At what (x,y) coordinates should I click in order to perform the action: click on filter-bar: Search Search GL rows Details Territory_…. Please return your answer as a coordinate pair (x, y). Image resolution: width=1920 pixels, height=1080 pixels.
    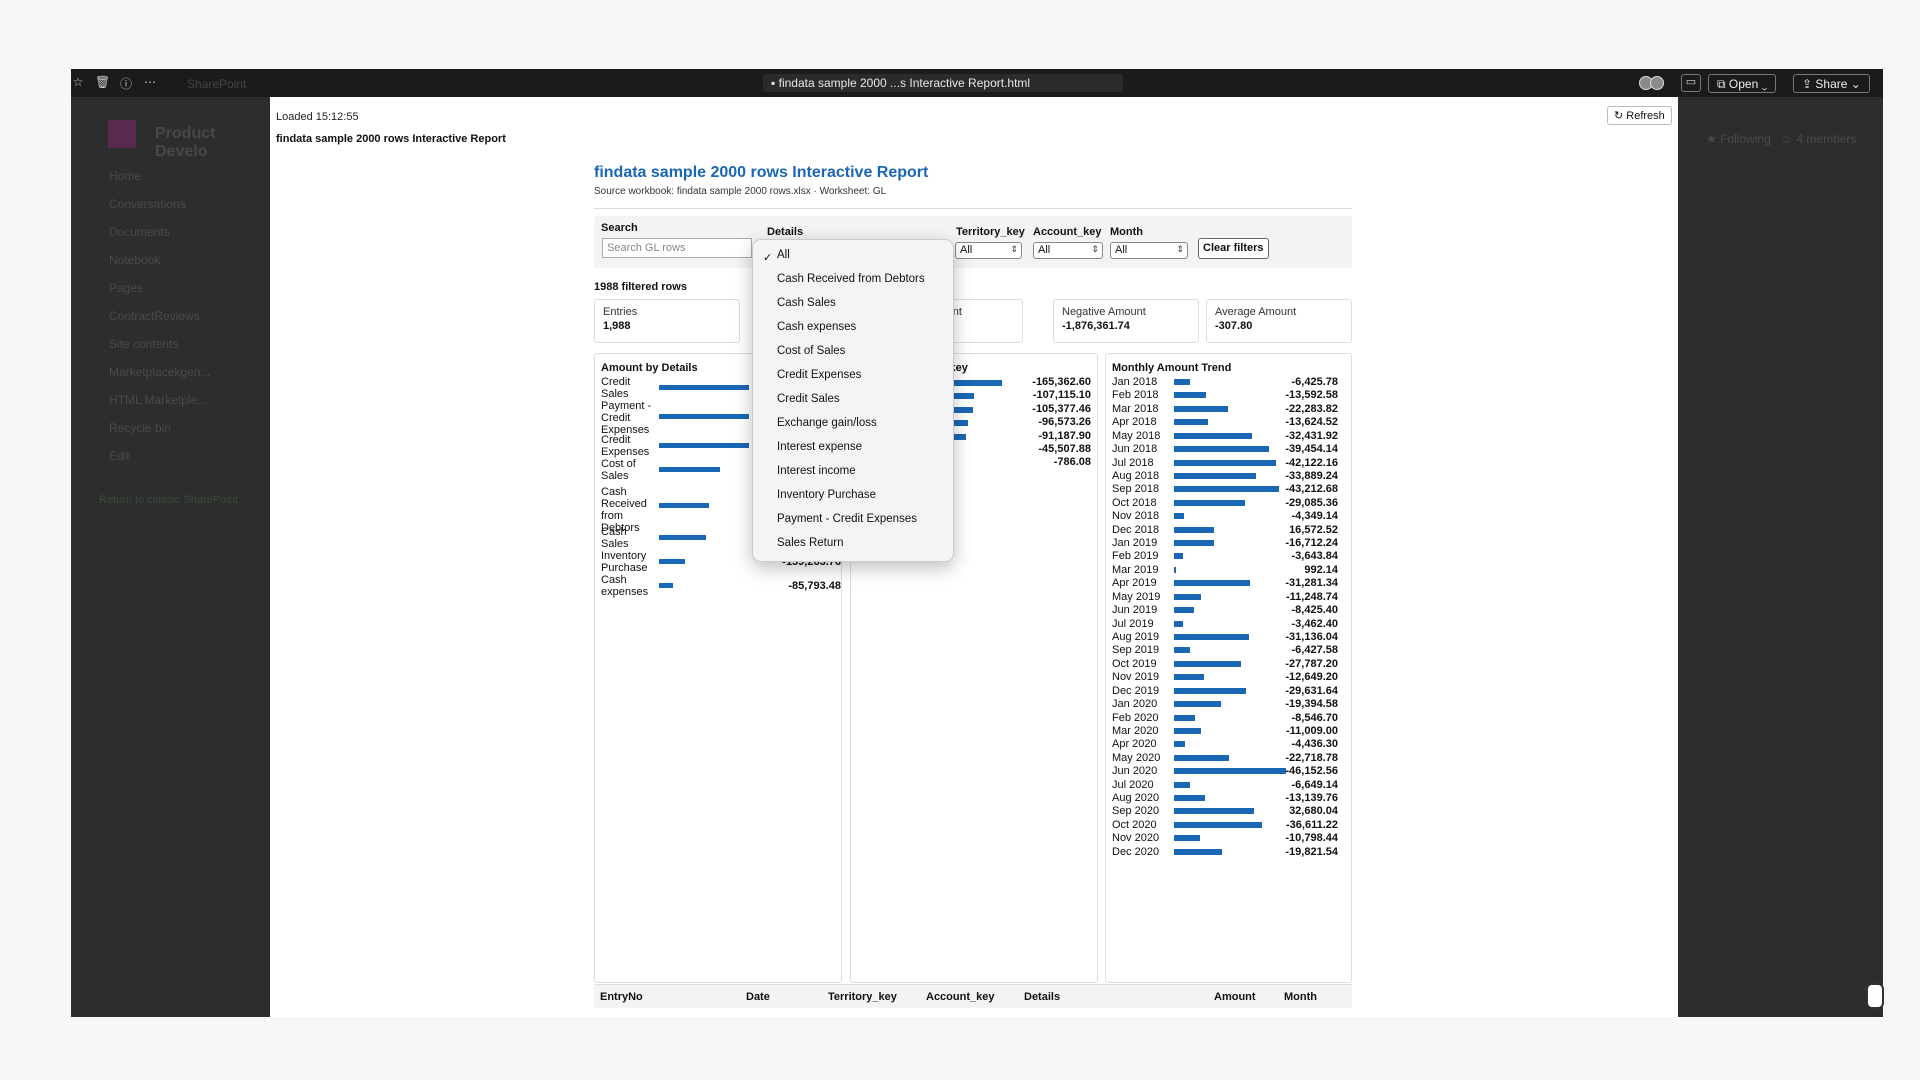
    Looking at the image, I should click on (973, 242).